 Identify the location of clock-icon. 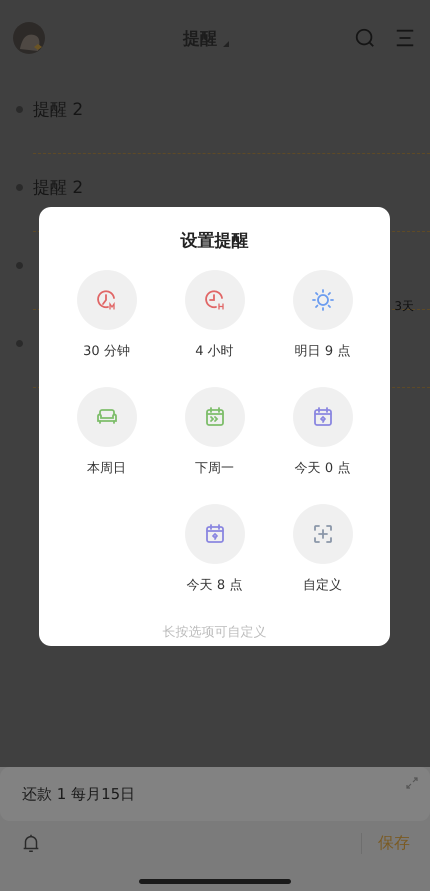
(214, 300).